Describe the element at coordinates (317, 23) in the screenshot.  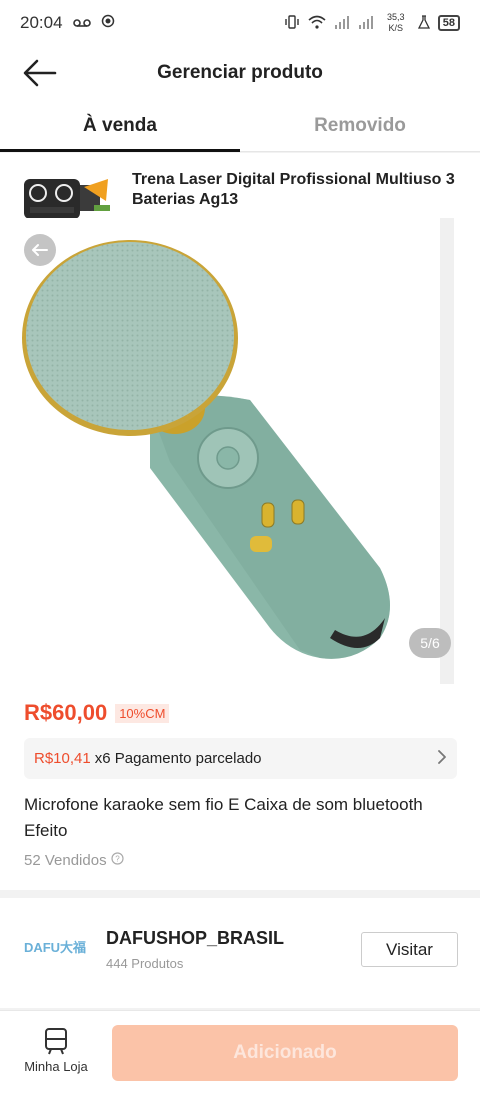
I see `wifi-icon` at that location.